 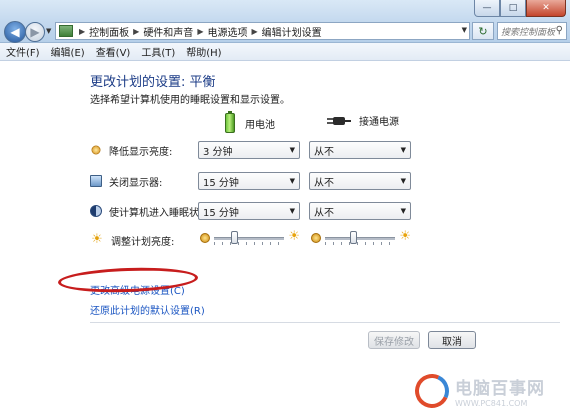 I want to click on page-title: 更改计划的设置: 平衡, so click(x=153, y=82).